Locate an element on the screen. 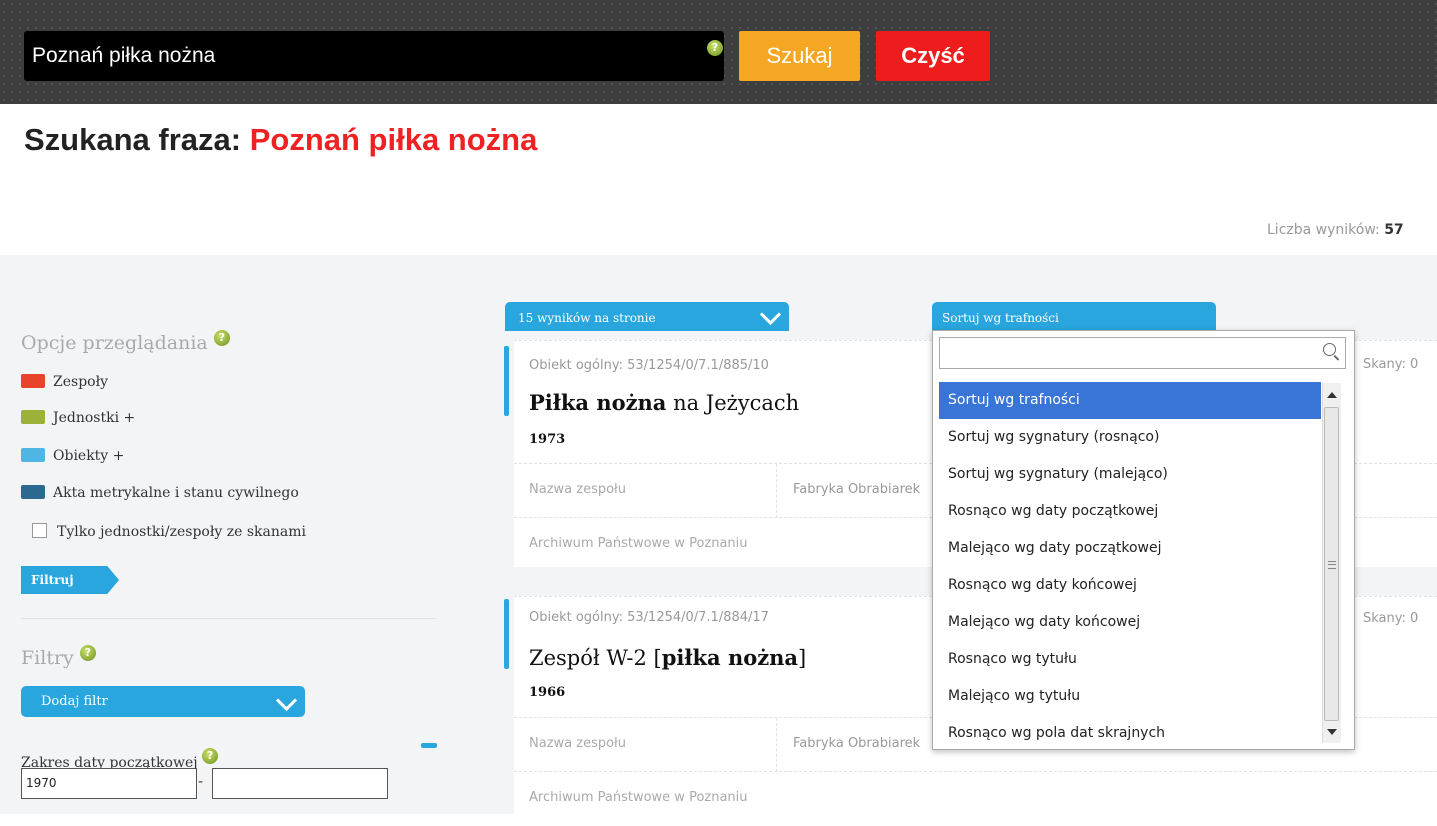  dropdown-scrollbar is located at coordinates (1331, 563).